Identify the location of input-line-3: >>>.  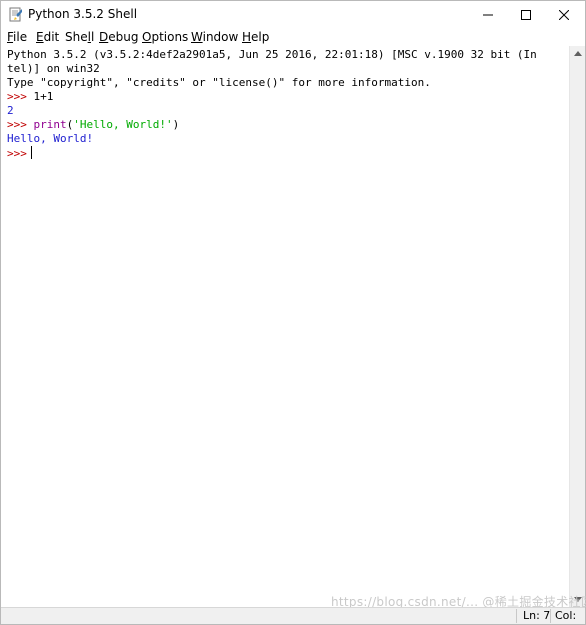
(19, 153).